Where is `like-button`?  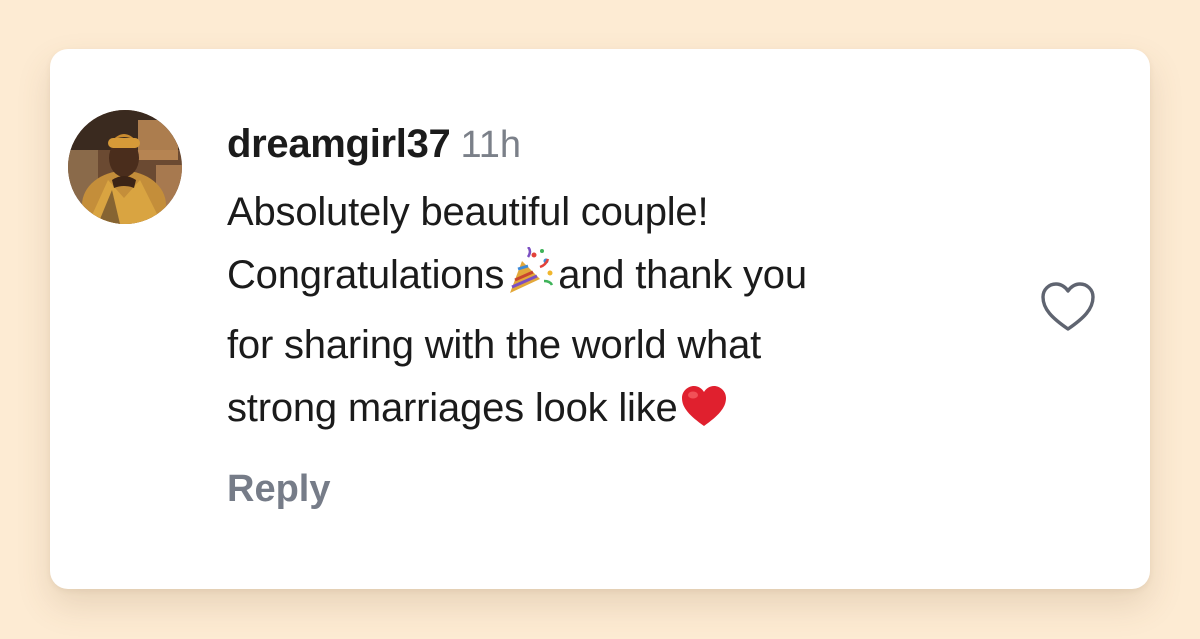 like-button is located at coordinates (1068, 307).